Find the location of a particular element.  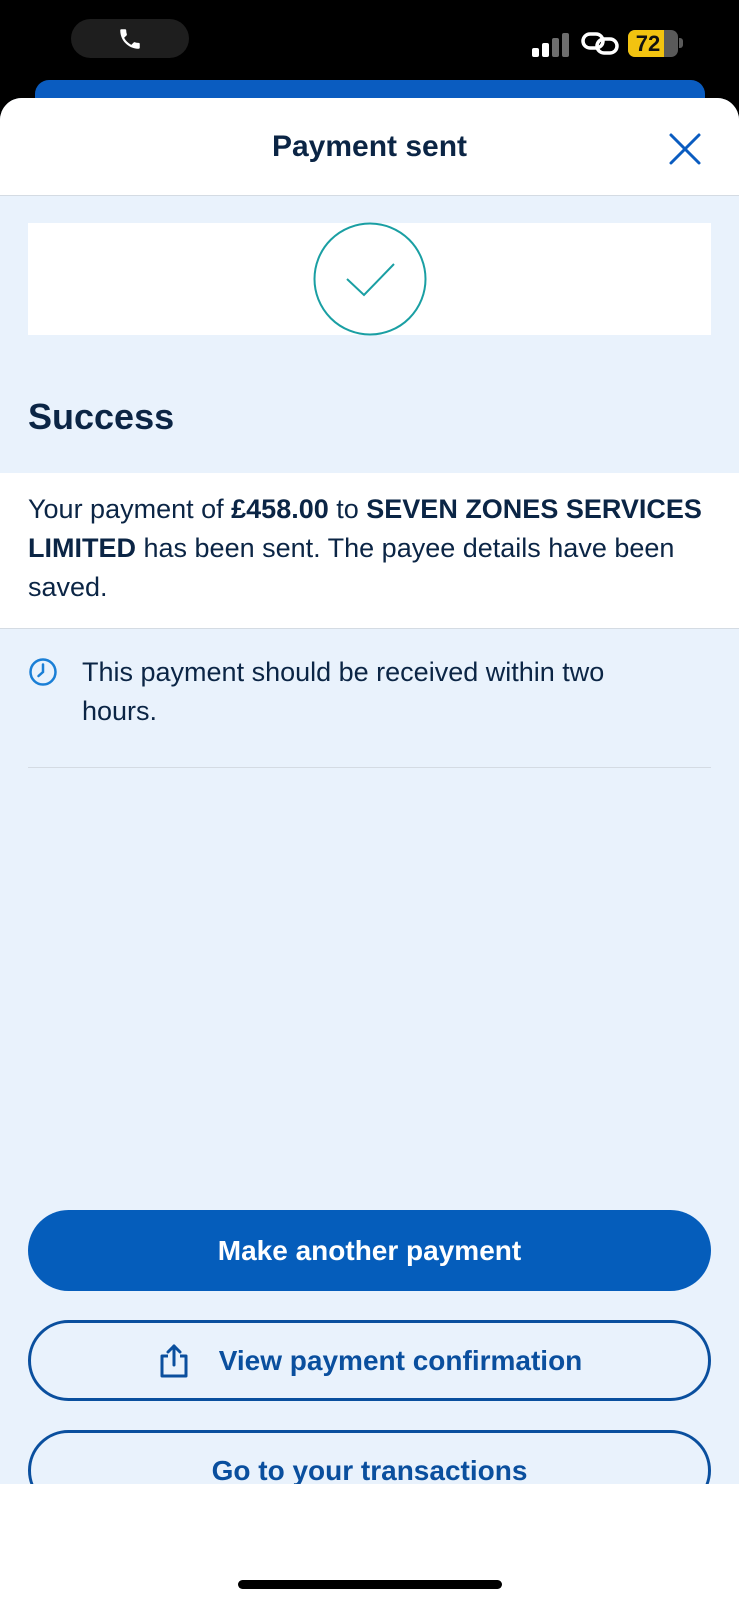

clock-icon is located at coordinates (43, 672).